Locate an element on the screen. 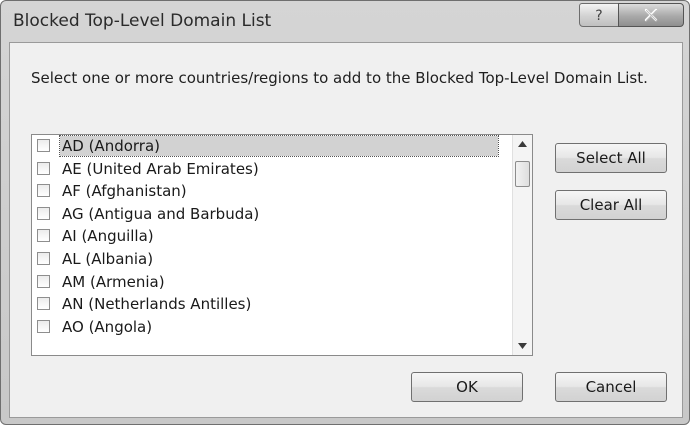 The height and width of the screenshot is (427, 692). list-item: AO (Angola) is located at coordinates (272, 327).